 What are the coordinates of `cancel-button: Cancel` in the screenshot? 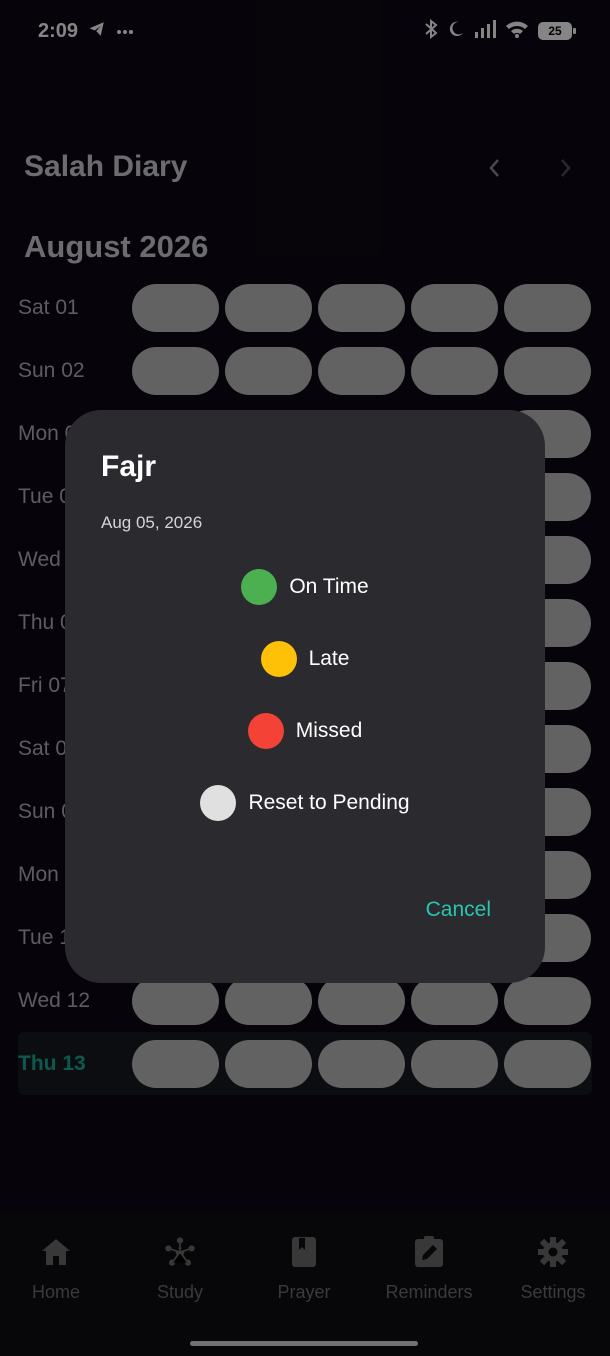 It's located at (458, 910).